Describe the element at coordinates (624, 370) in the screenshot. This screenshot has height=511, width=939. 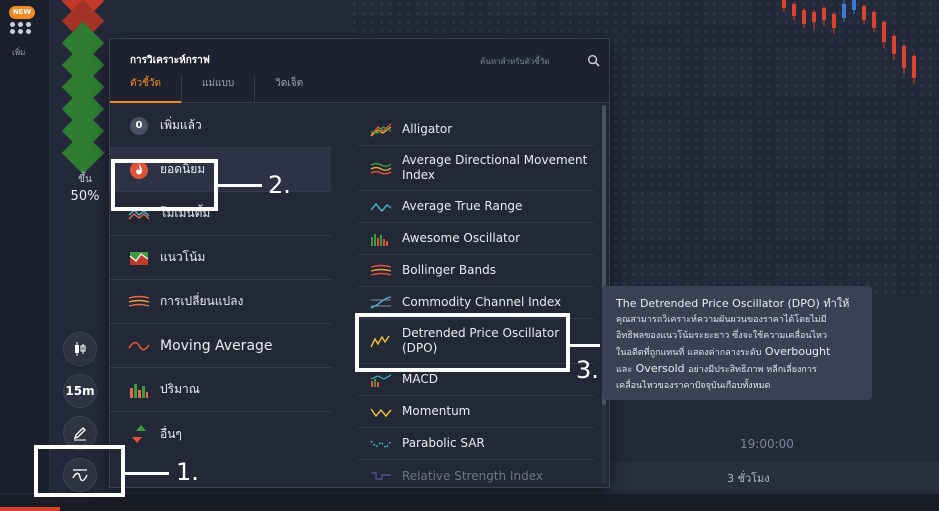
I see `tooltip-line: และ` at that location.